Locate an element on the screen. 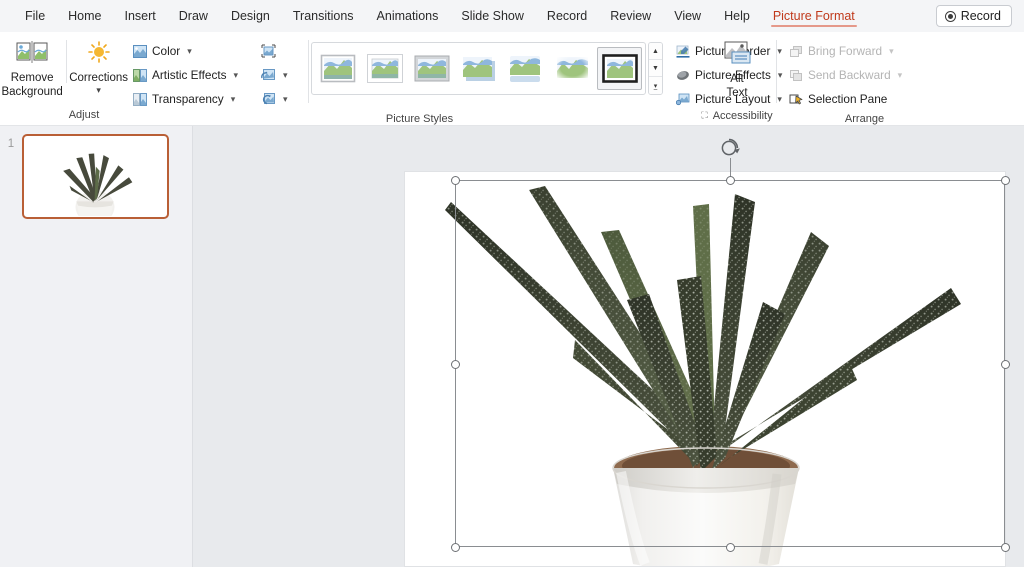 The image size is (1024, 567). tab-insert: Insert is located at coordinates (140, 16).